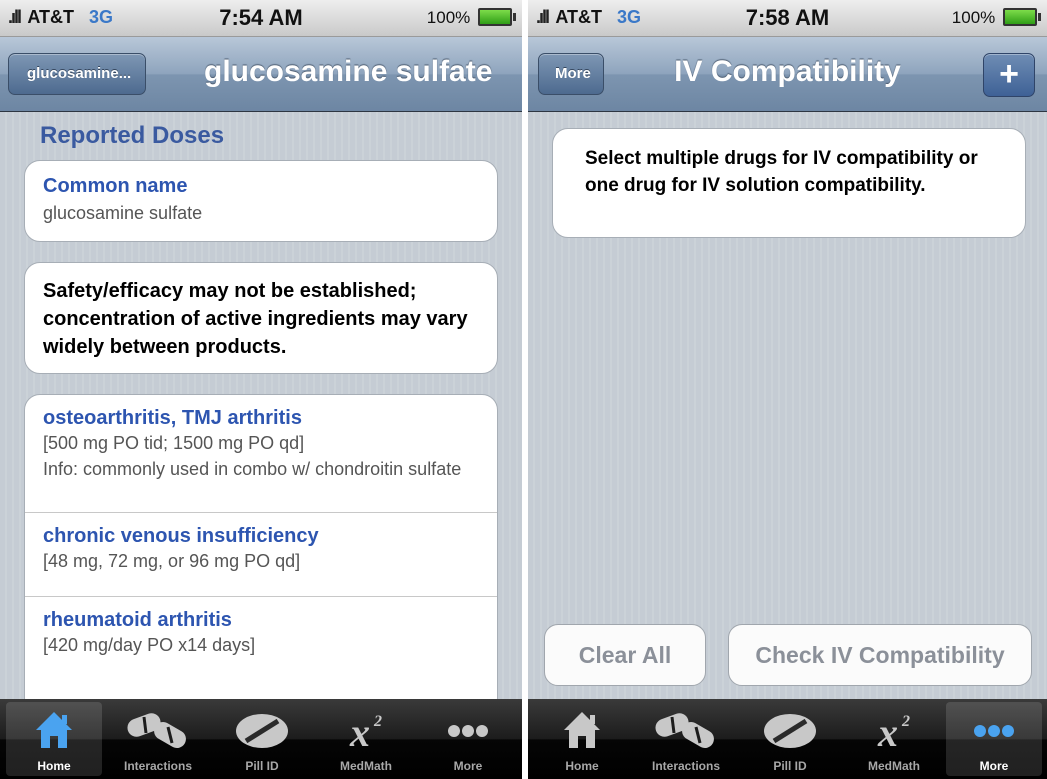  I want to click on dose-title: rheumatoid arthritis, so click(137, 620).